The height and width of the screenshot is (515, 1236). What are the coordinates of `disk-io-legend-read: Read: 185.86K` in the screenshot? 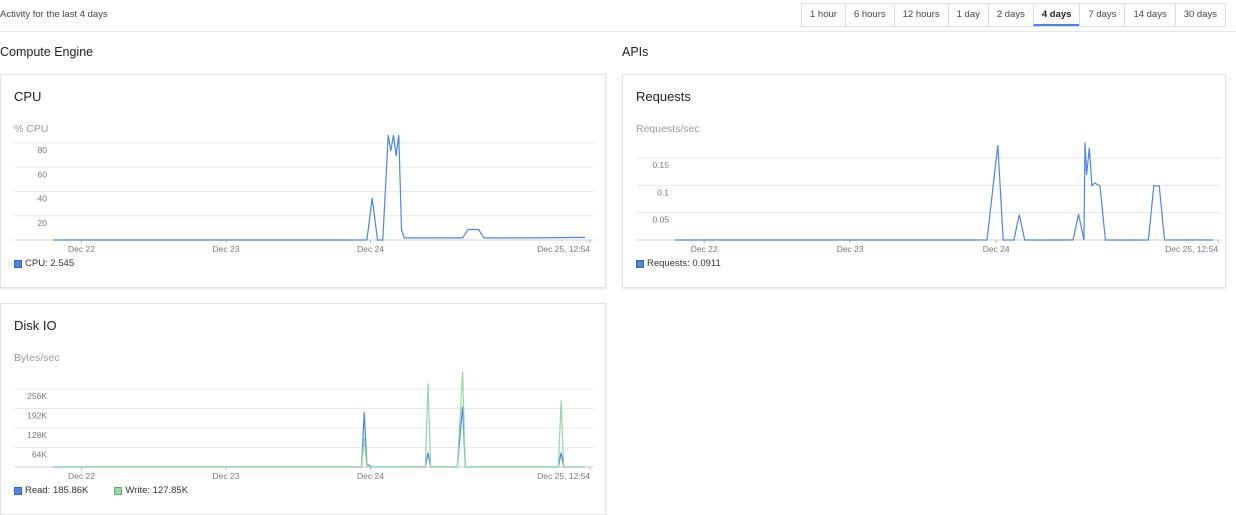 It's located at (51, 490).